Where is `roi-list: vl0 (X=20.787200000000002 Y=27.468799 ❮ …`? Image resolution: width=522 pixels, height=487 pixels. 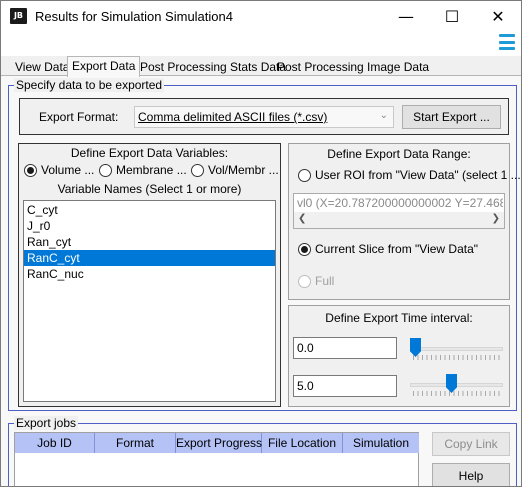
roi-list: vl0 (X=20.787200000000002 Y=27.468799 ❮ … is located at coordinates (399, 211).